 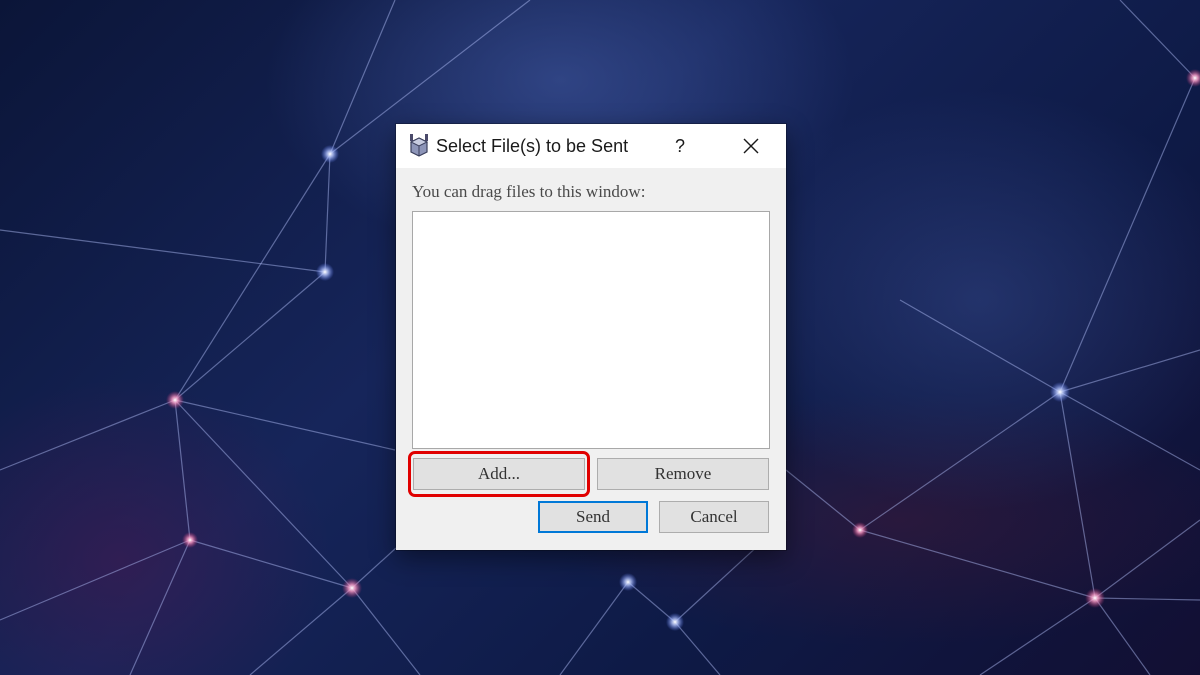 I want to click on remove-button: Remove, so click(x=683, y=474).